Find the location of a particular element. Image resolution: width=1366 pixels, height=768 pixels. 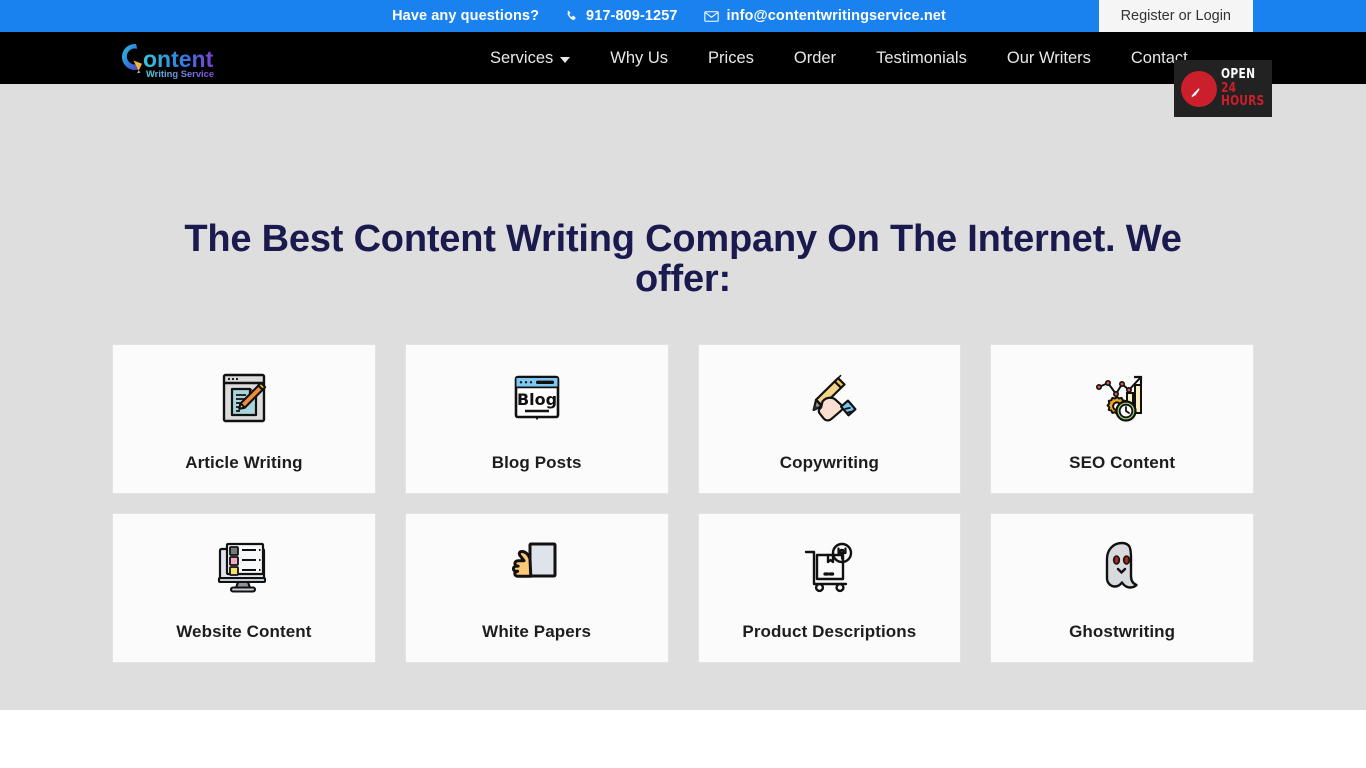

nav-item-order: Order is located at coordinates (815, 58).